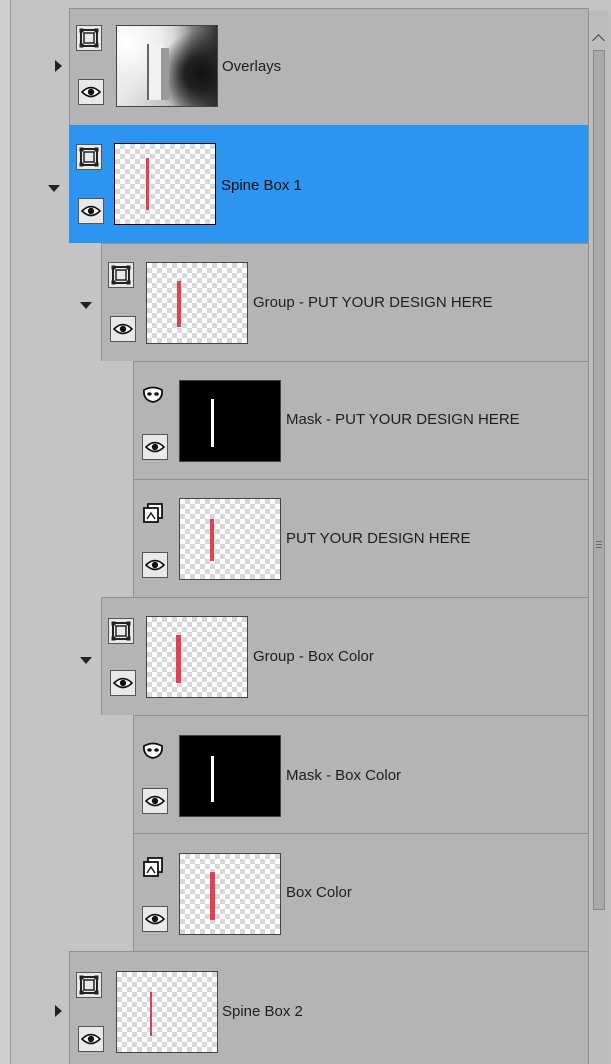 This screenshot has width=611, height=1064. Describe the element at coordinates (252, 66) in the screenshot. I see `layer-name: Overlays` at that location.